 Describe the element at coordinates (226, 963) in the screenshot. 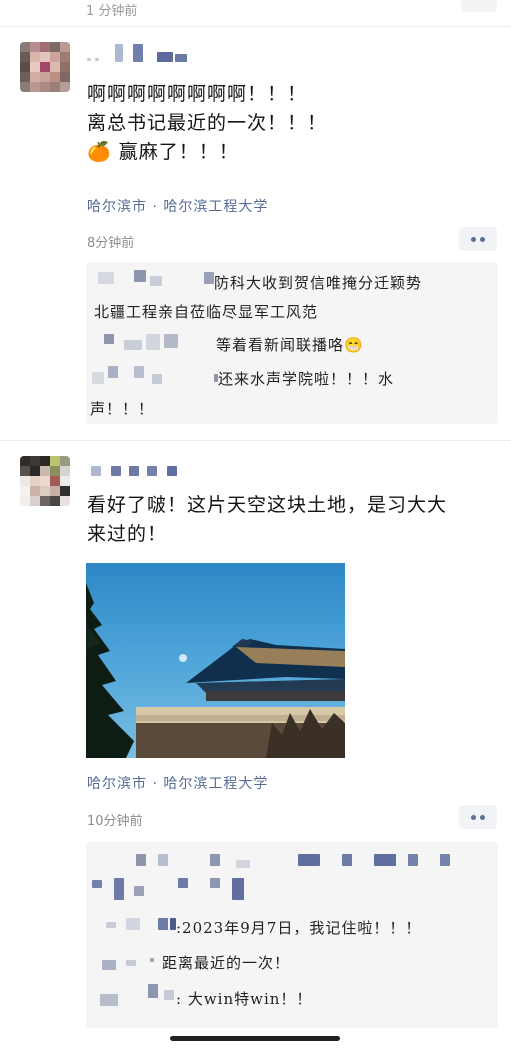

I see `comment-text: 距离最近的一次！` at that location.